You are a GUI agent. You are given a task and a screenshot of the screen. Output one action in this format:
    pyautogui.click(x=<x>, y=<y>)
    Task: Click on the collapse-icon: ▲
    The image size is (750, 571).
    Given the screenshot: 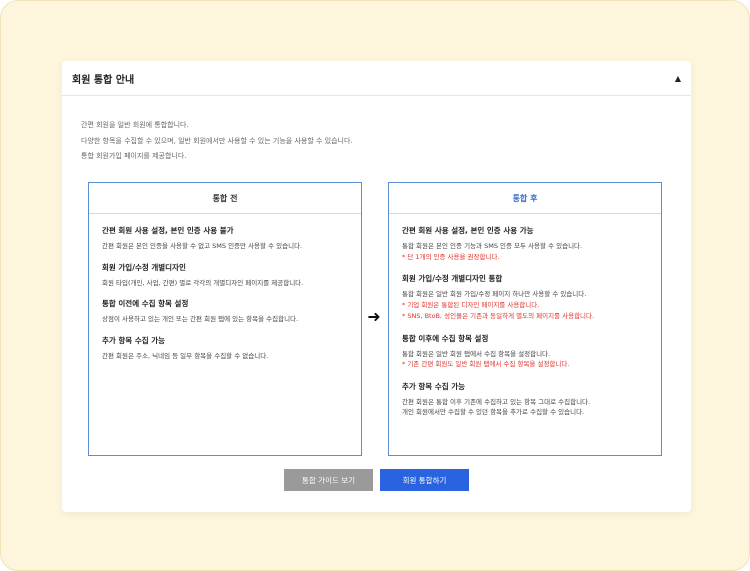 What is the action you would take?
    pyautogui.click(x=678, y=78)
    